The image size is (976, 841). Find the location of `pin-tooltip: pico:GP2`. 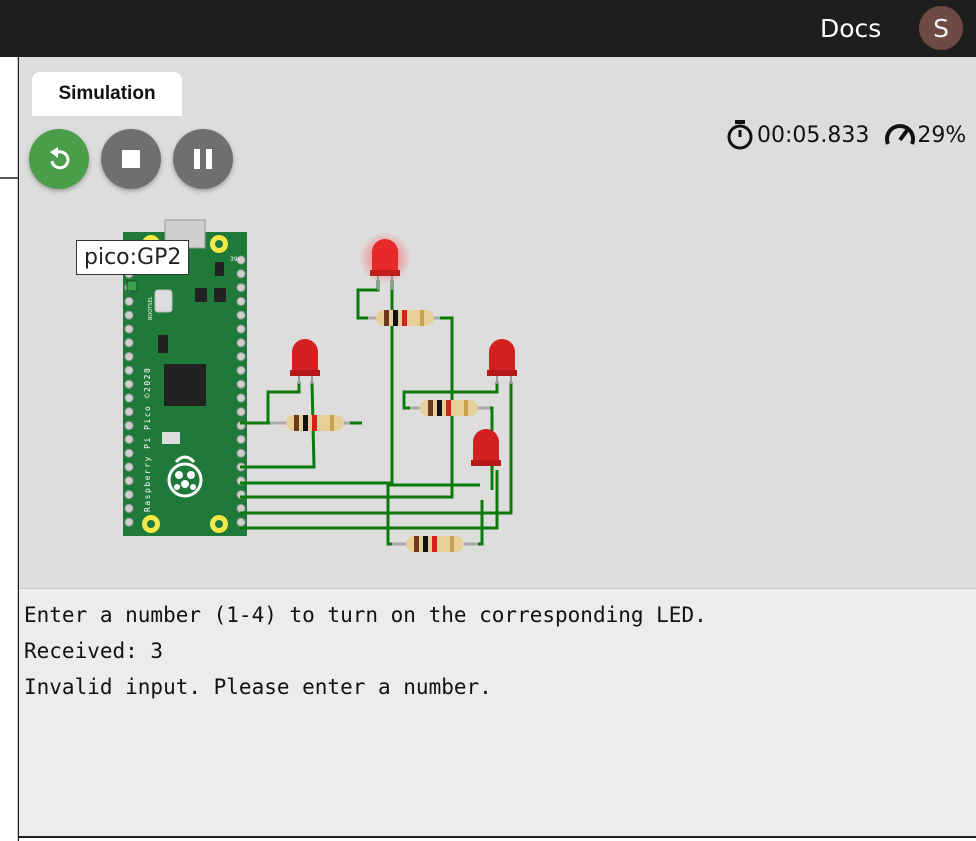

pin-tooltip: pico:GP2 is located at coordinates (133, 257).